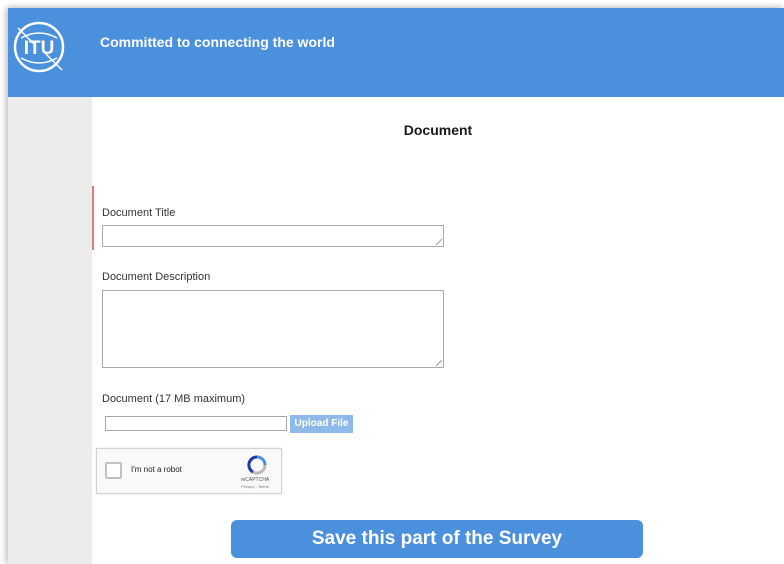 This screenshot has height=564, width=784. I want to click on file-path-input, so click(196, 423).